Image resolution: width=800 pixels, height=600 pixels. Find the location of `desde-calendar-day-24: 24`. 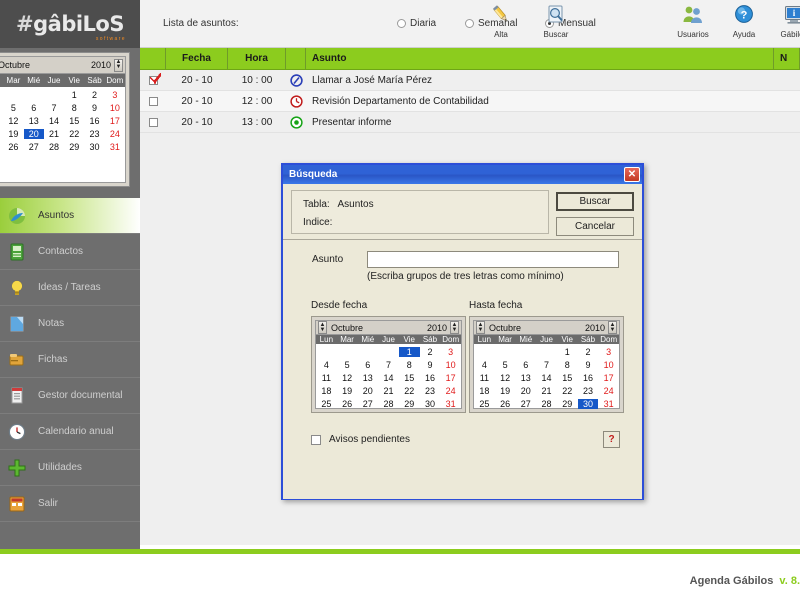

desde-calendar-day-24: 24 is located at coordinates (450, 391).